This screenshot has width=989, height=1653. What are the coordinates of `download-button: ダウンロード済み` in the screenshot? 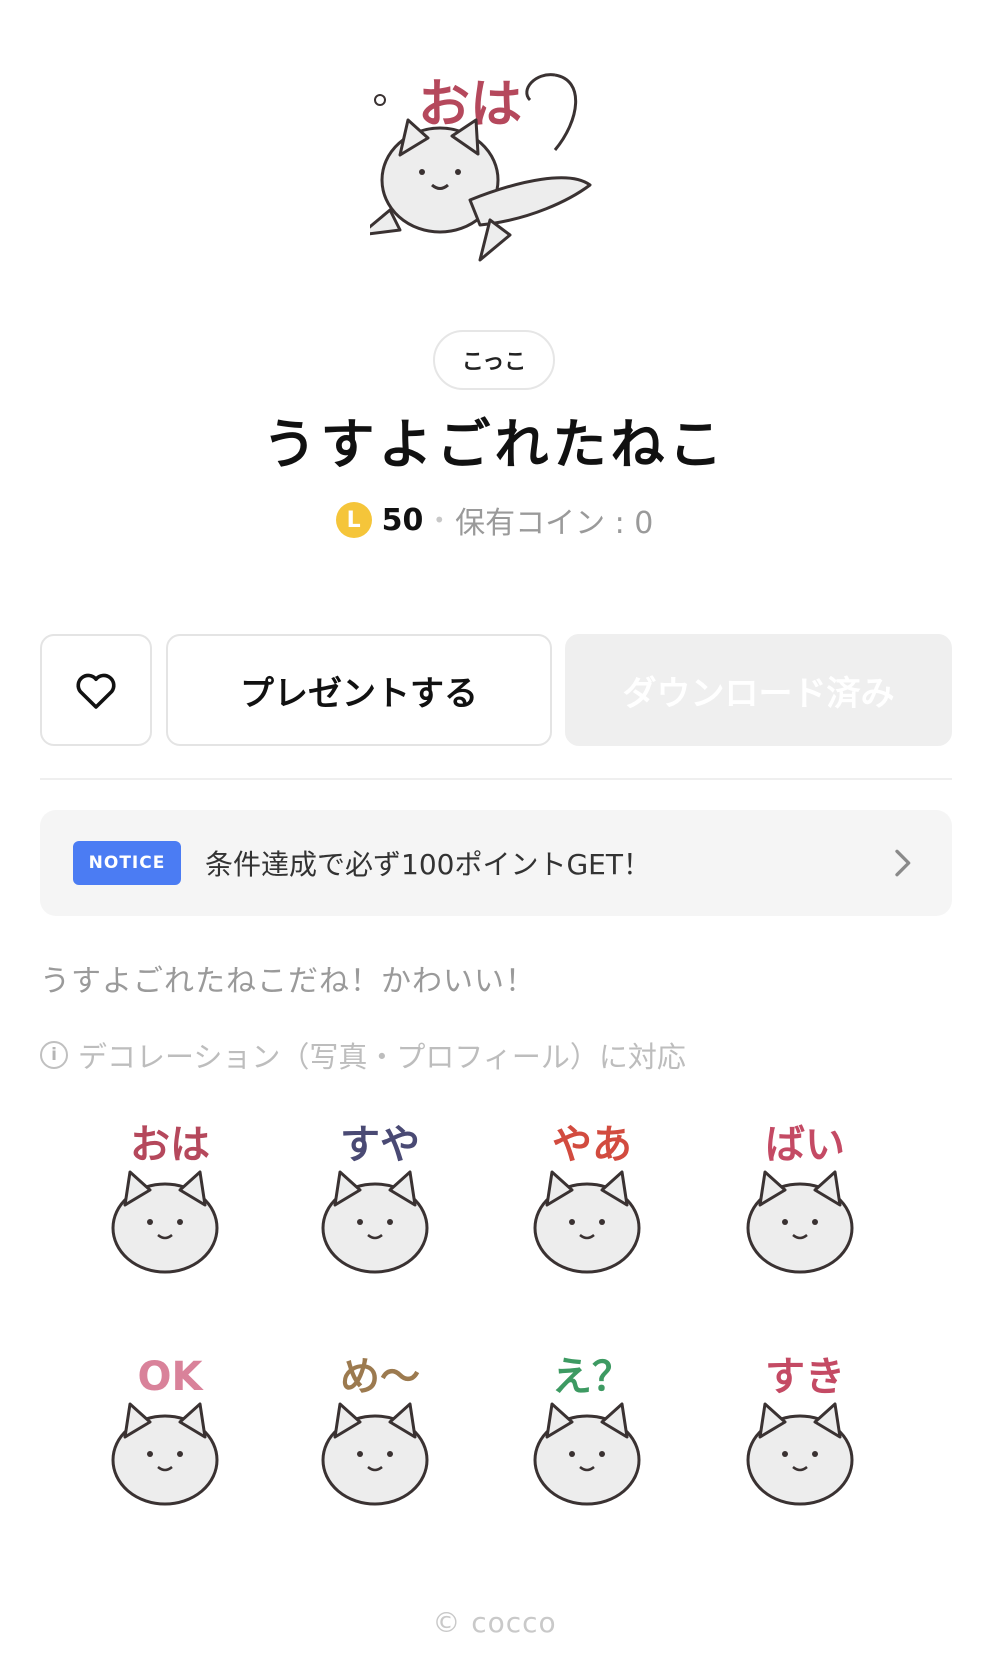 It's located at (758, 690).